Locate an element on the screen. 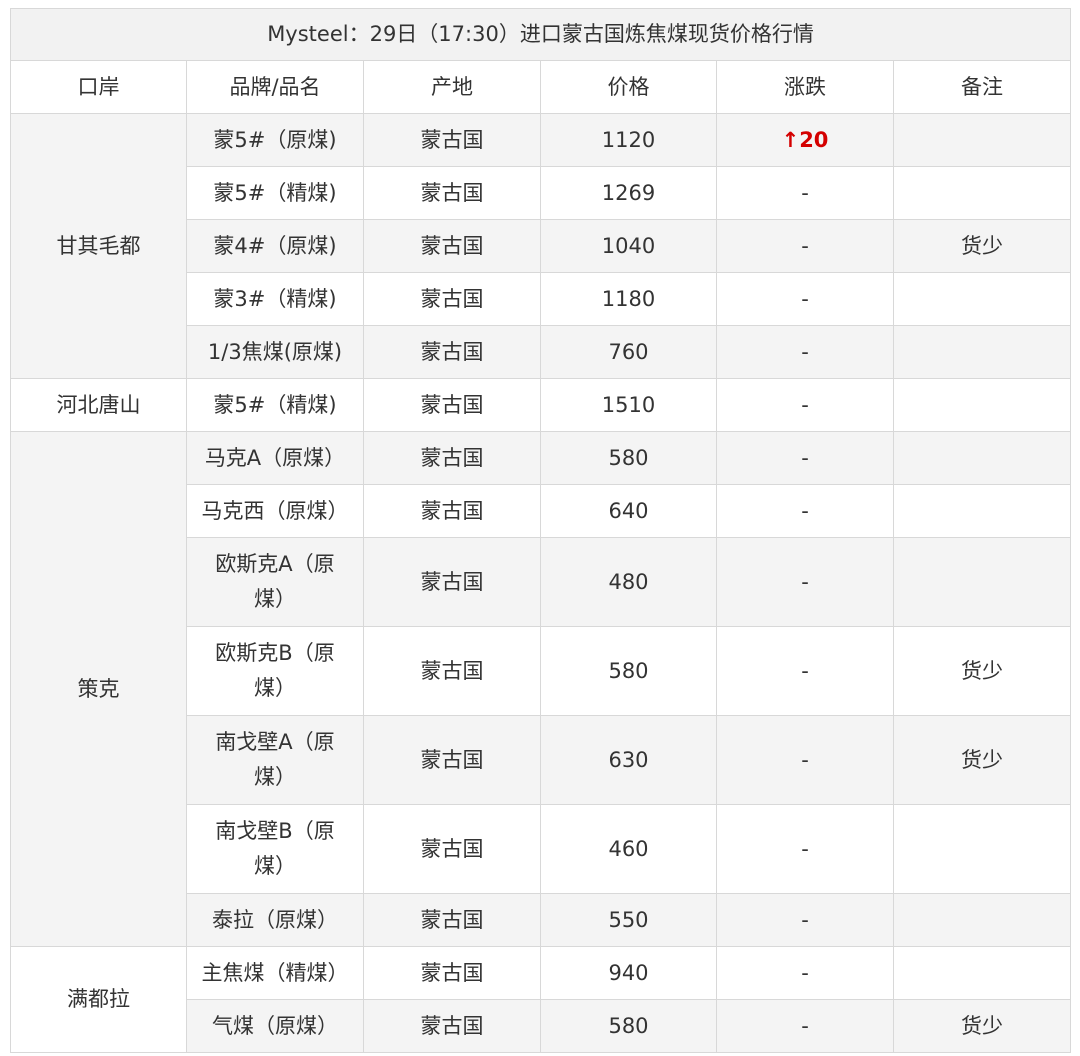 The image size is (1080, 1056). brand-cell: 马克A（原煤） is located at coordinates (275, 458).